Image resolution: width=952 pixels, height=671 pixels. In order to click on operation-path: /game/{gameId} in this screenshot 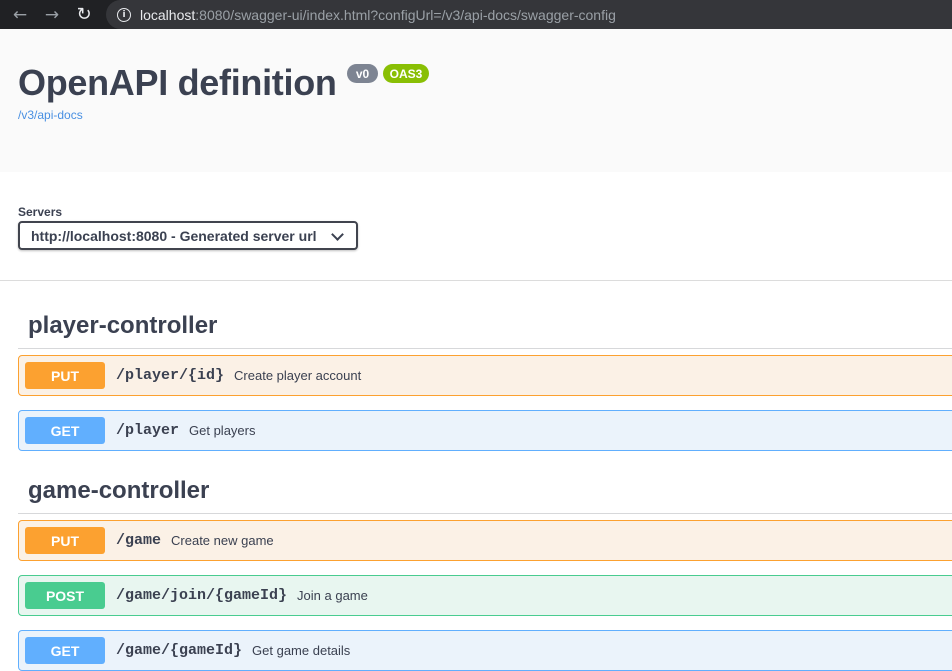, I will do `click(179, 650)`.